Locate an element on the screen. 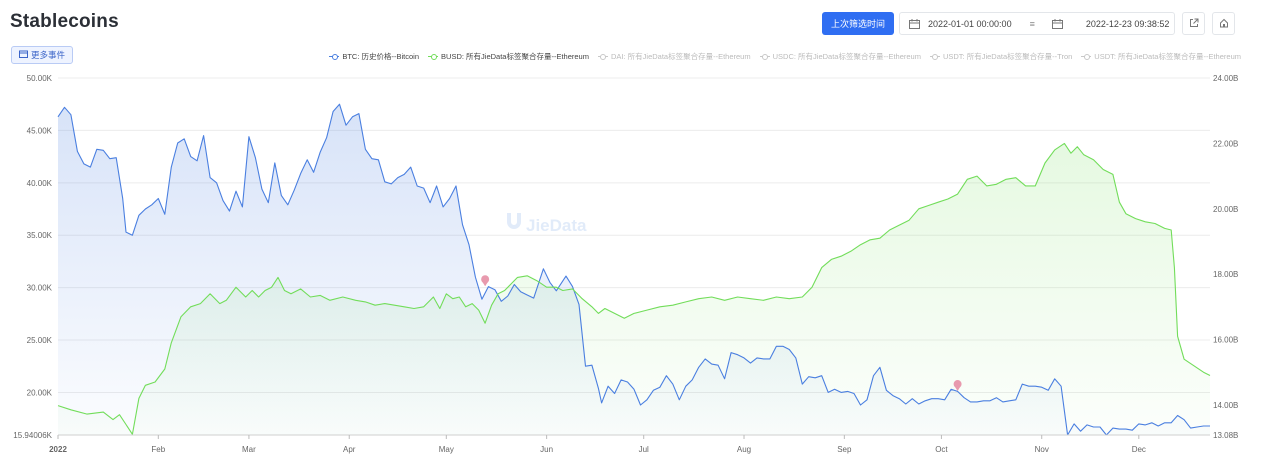 The height and width of the screenshot is (467, 1271). y-right-tick-label: 14.00B is located at coordinates (1225, 405).